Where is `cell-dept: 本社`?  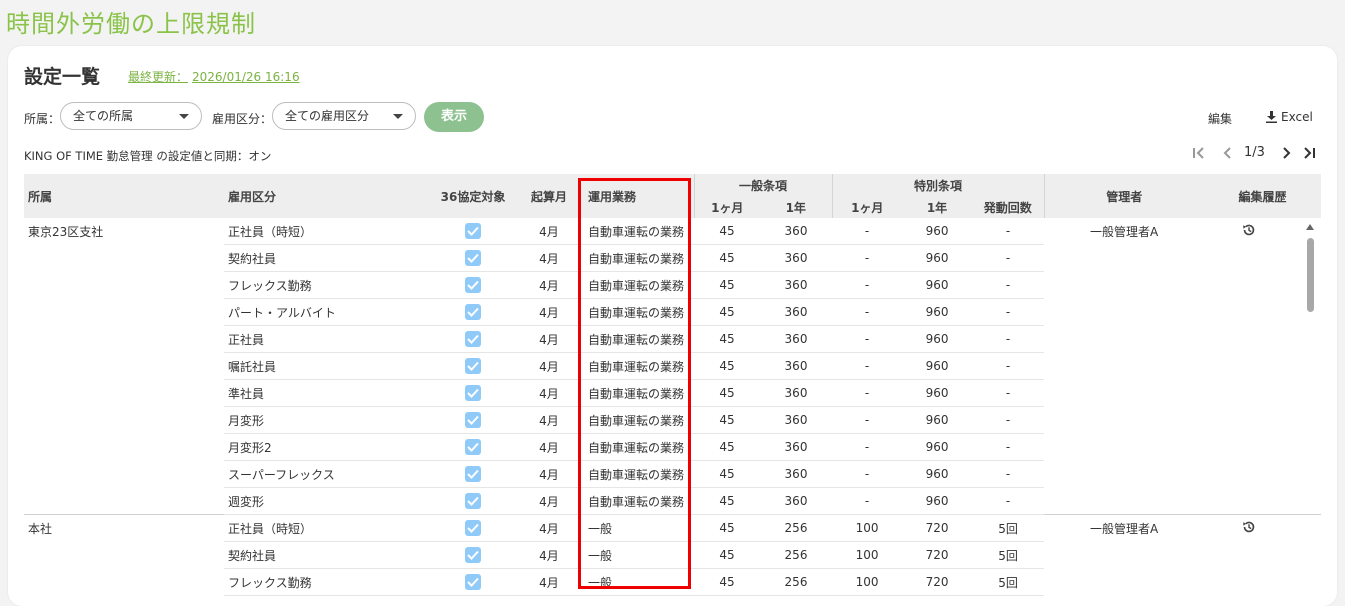
cell-dept: 本社 is located at coordinates (40, 528).